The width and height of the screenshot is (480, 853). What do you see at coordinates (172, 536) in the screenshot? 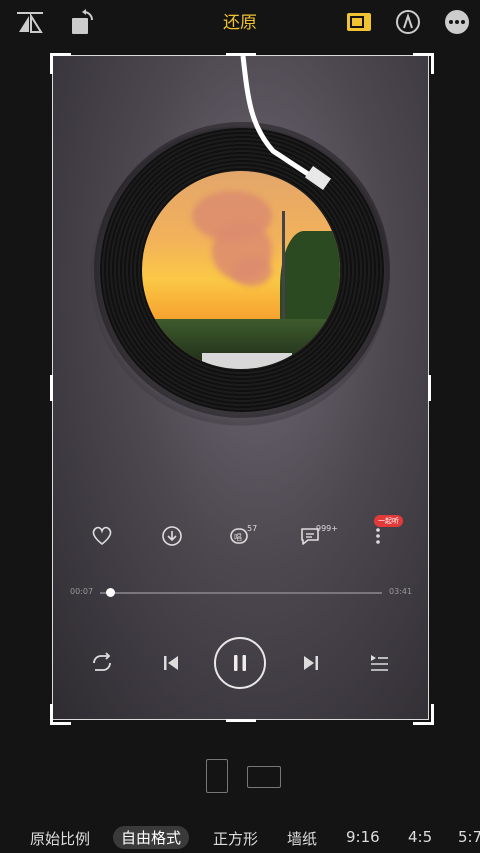
I see `download-icon` at bounding box center [172, 536].